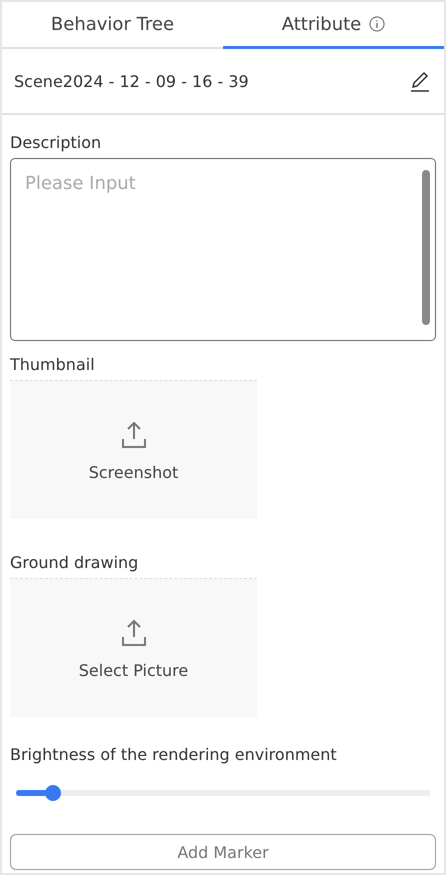 Image resolution: width=446 pixels, height=875 pixels. Describe the element at coordinates (223, 852) in the screenshot. I see `add-marker-button: Add Marker` at that location.